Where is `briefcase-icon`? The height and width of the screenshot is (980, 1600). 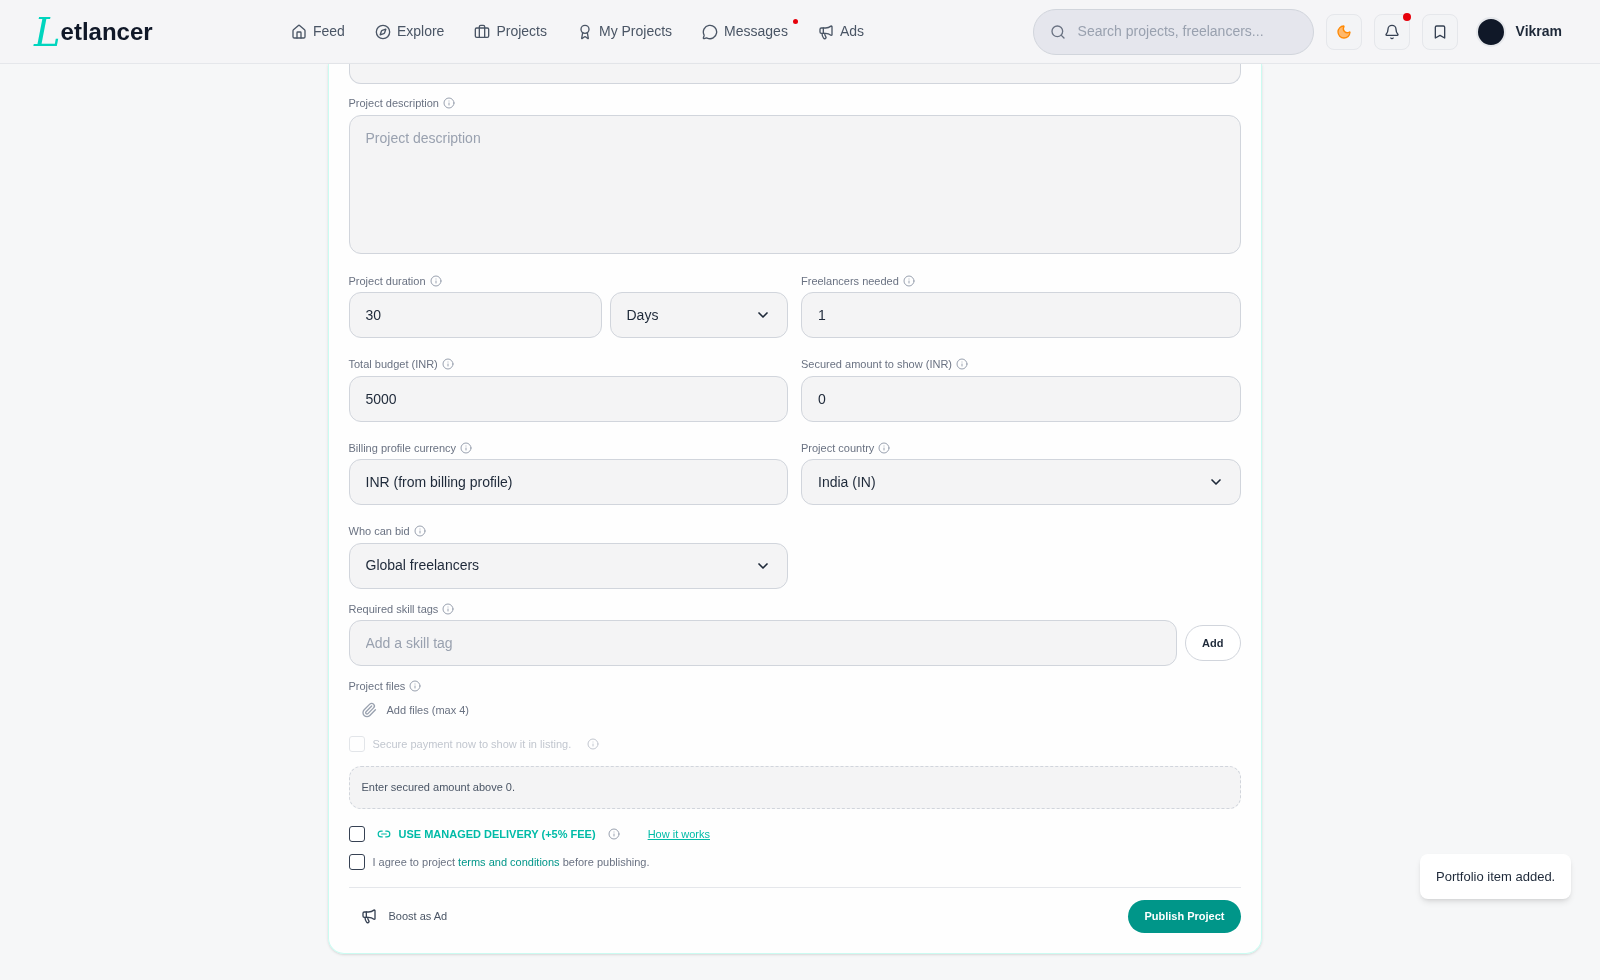 briefcase-icon is located at coordinates (482, 31).